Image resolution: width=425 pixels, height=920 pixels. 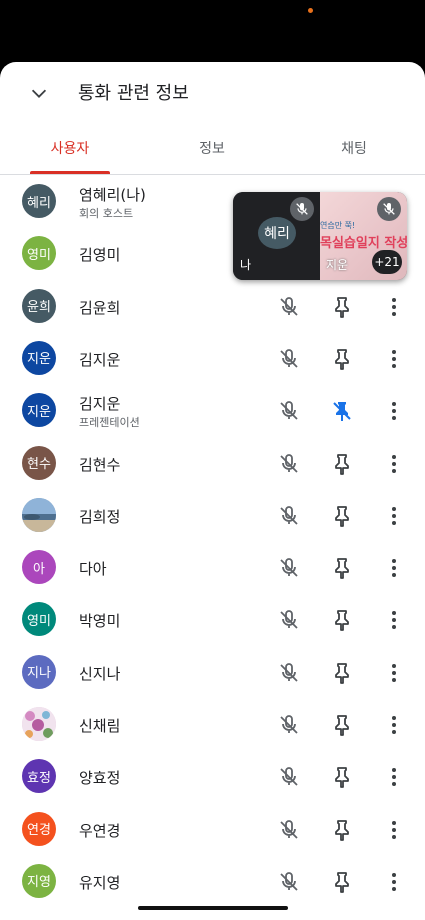 What do you see at coordinates (212, 35) in the screenshot?
I see `status-bar` at bounding box center [212, 35].